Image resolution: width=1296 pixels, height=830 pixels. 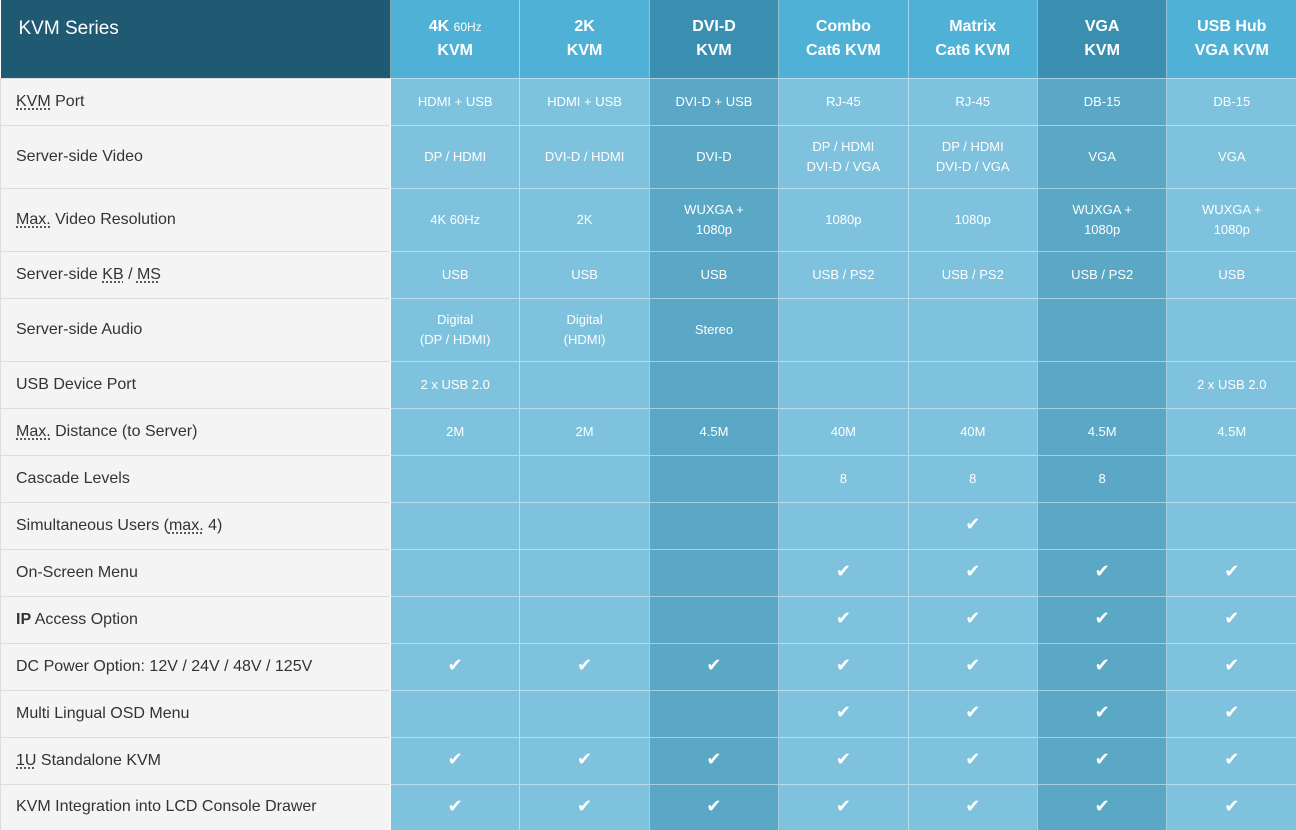 I want to click on column-header-line1: 2K, so click(x=584, y=26).